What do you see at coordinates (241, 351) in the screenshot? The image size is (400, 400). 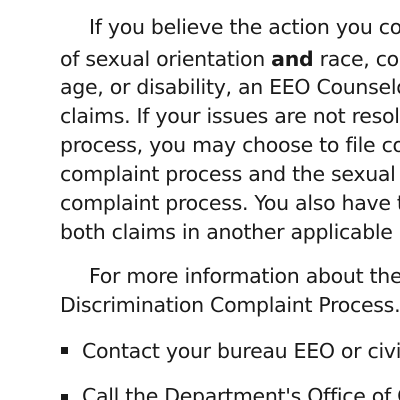 I see `bullet-item-1: Contact your bureau EEO or civil` at bounding box center [241, 351].